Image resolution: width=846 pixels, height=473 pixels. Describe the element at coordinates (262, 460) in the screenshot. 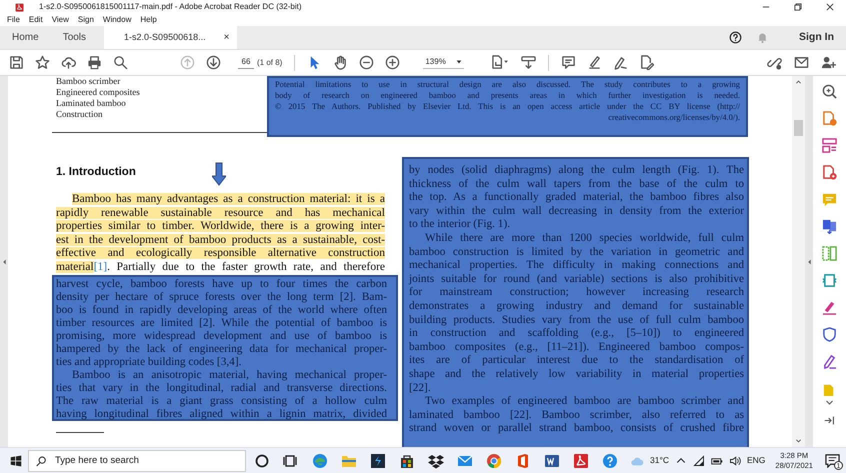

I see `cortana-icon` at that location.